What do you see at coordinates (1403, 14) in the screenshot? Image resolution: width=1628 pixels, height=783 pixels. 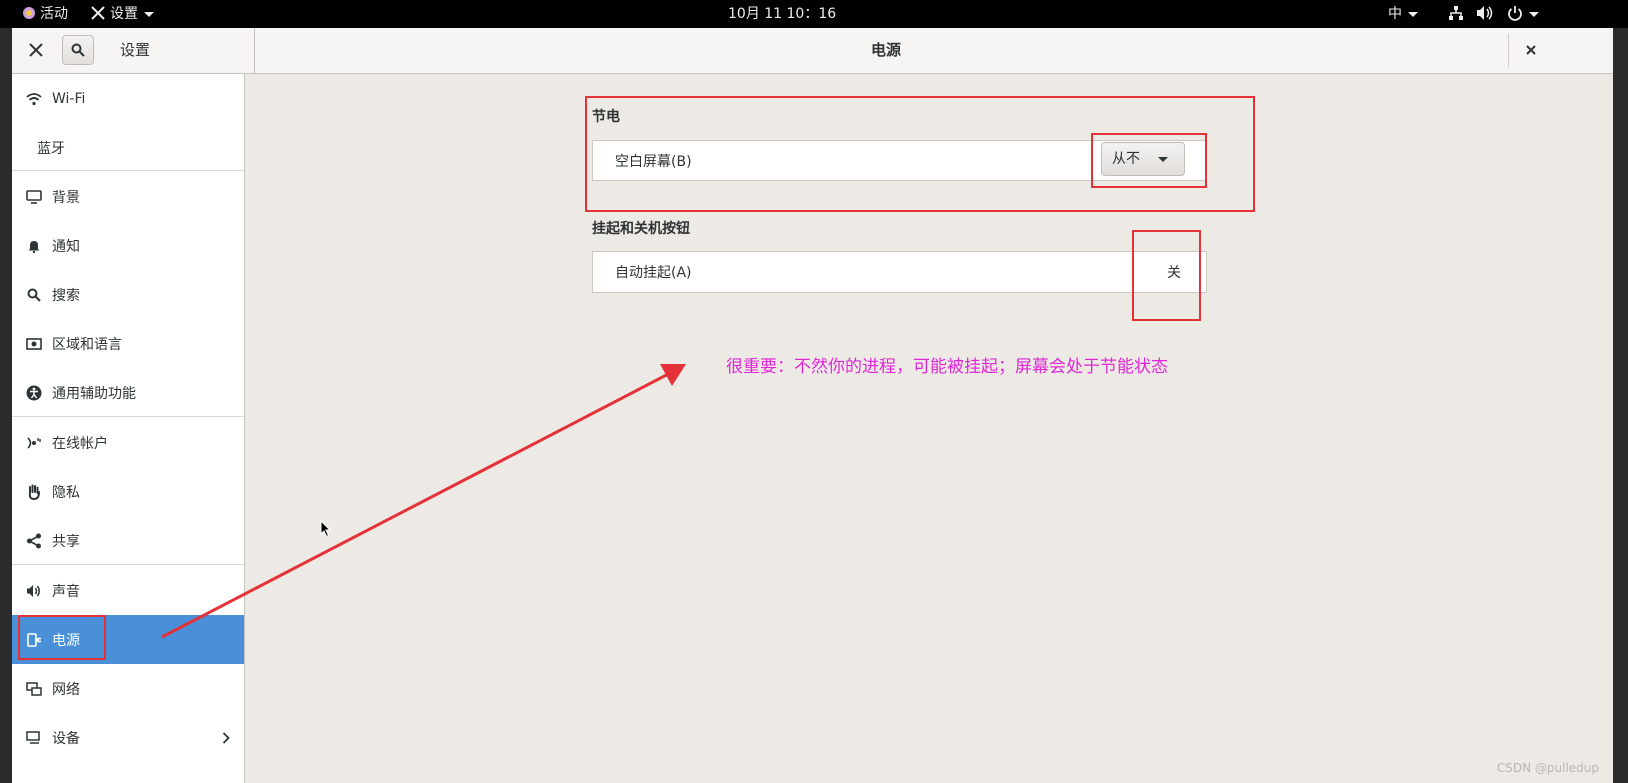 I see `input-method-button: 中` at bounding box center [1403, 14].